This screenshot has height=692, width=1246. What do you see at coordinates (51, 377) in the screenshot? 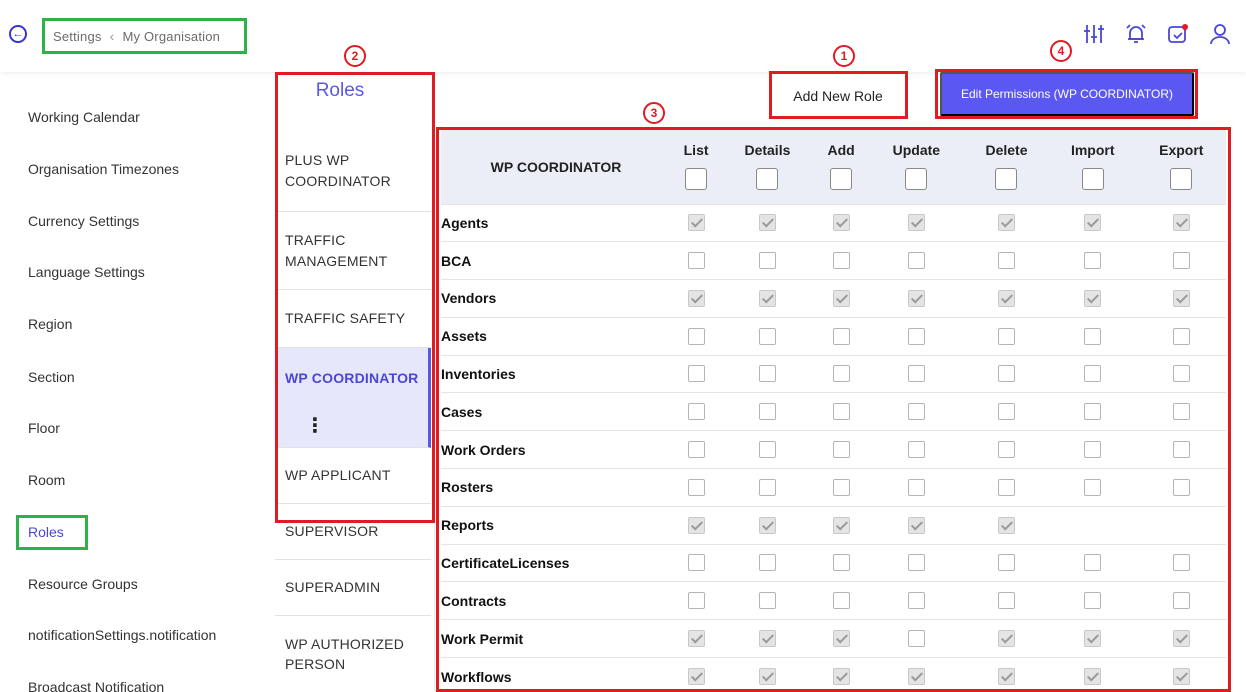
I see `sidebar-item-section: Section` at bounding box center [51, 377].